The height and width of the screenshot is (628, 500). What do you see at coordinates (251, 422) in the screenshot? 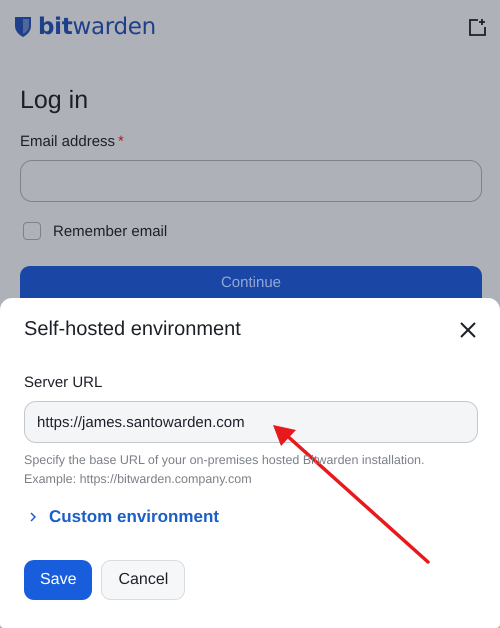
I see `server-url-field: https://james.santowarden.com` at bounding box center [251, 422].